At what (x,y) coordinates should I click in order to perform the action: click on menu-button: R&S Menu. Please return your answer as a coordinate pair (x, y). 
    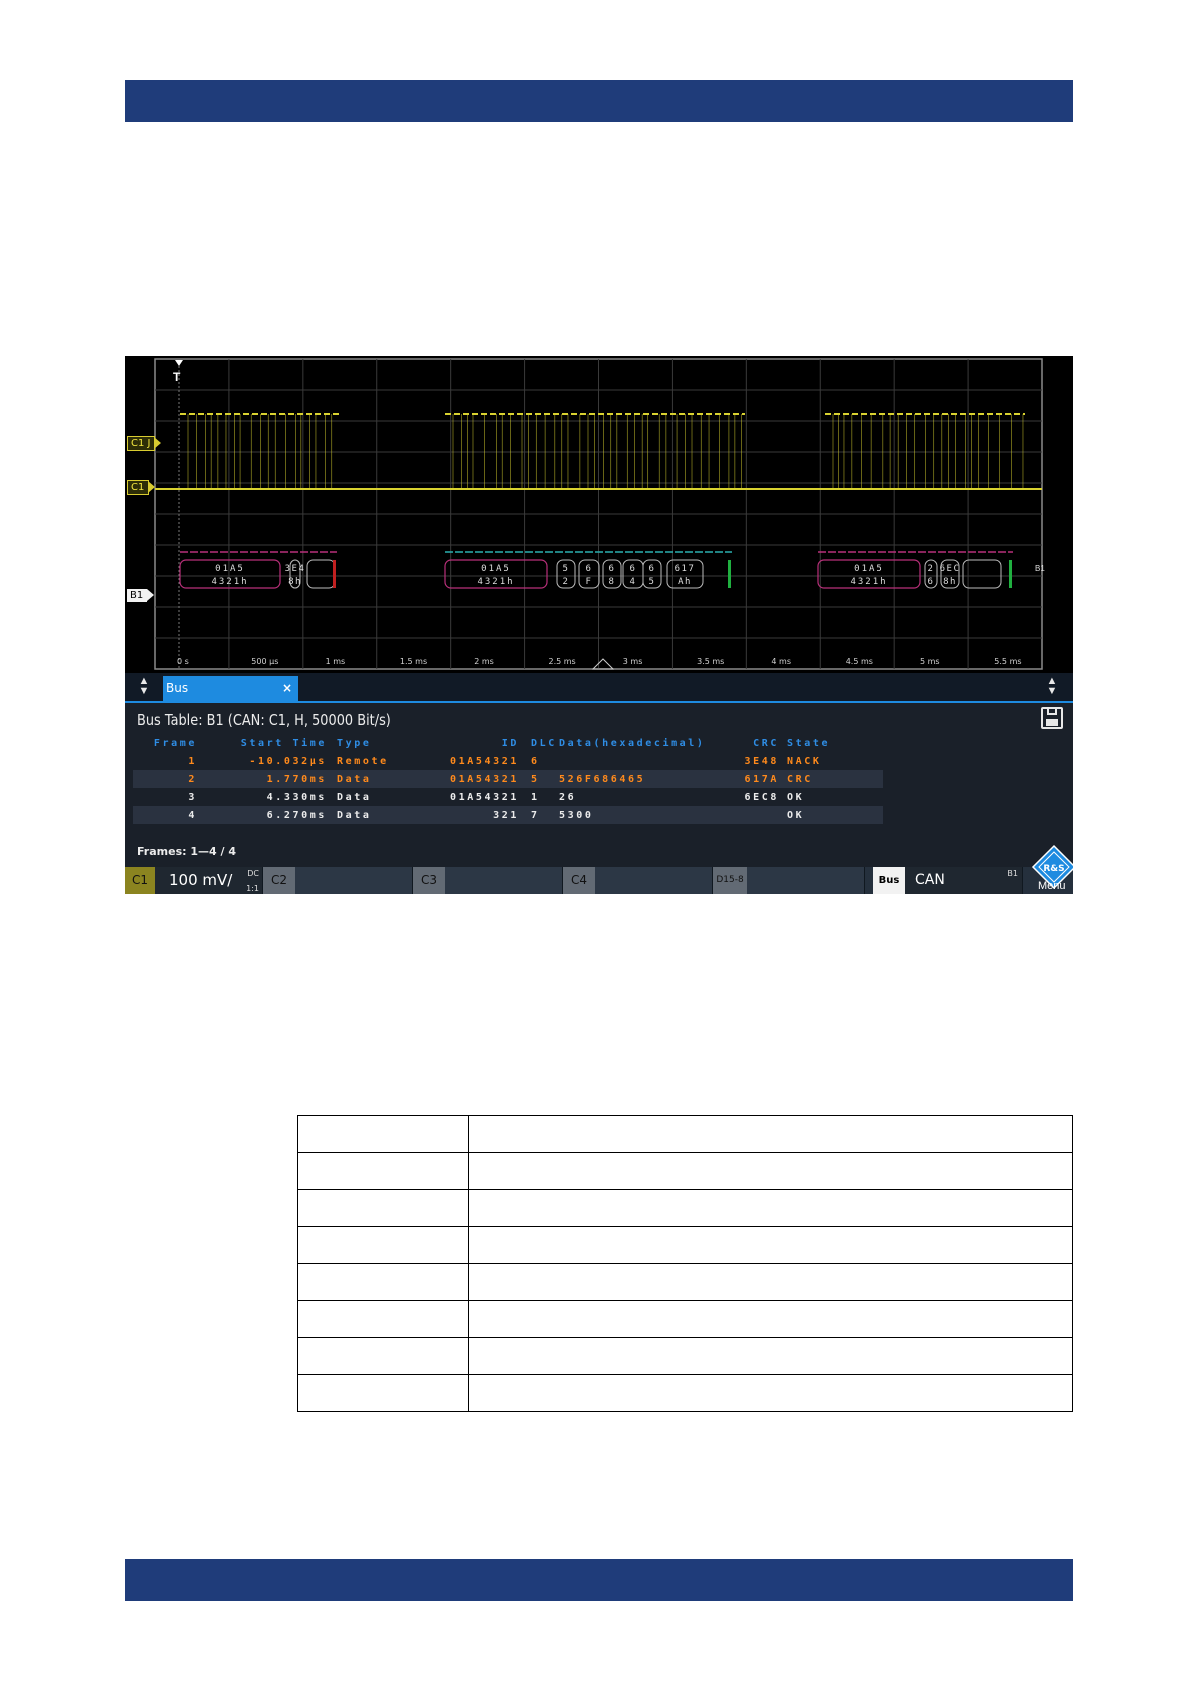
    Looking at the image, I should click on (1052, 868).